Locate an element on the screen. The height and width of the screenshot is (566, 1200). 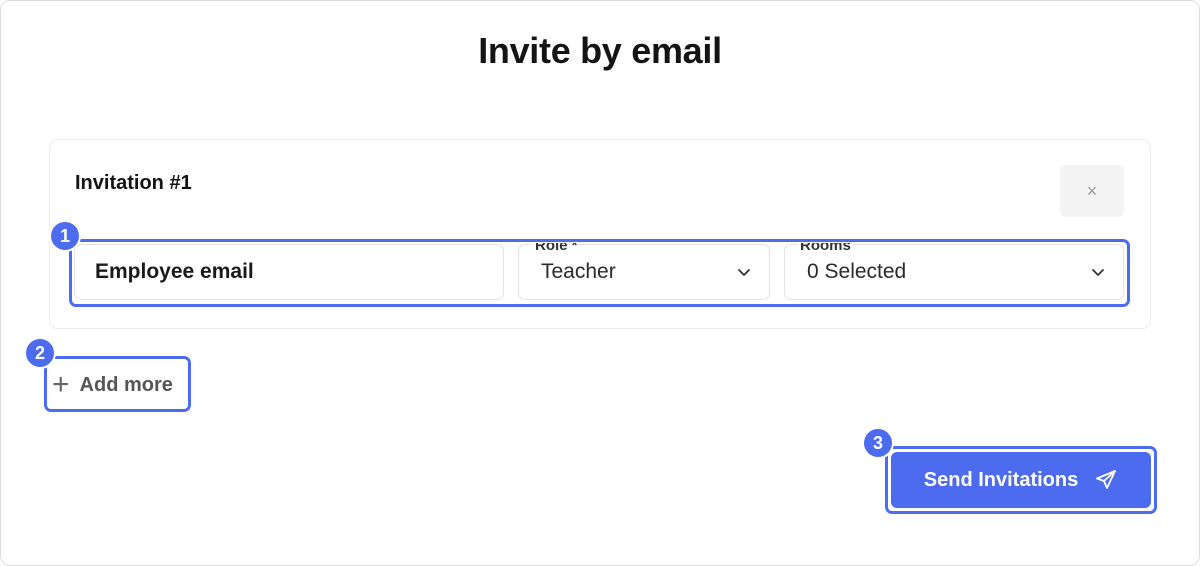
invitation-title: Invitation #1 is located at coordinates (133, 183).